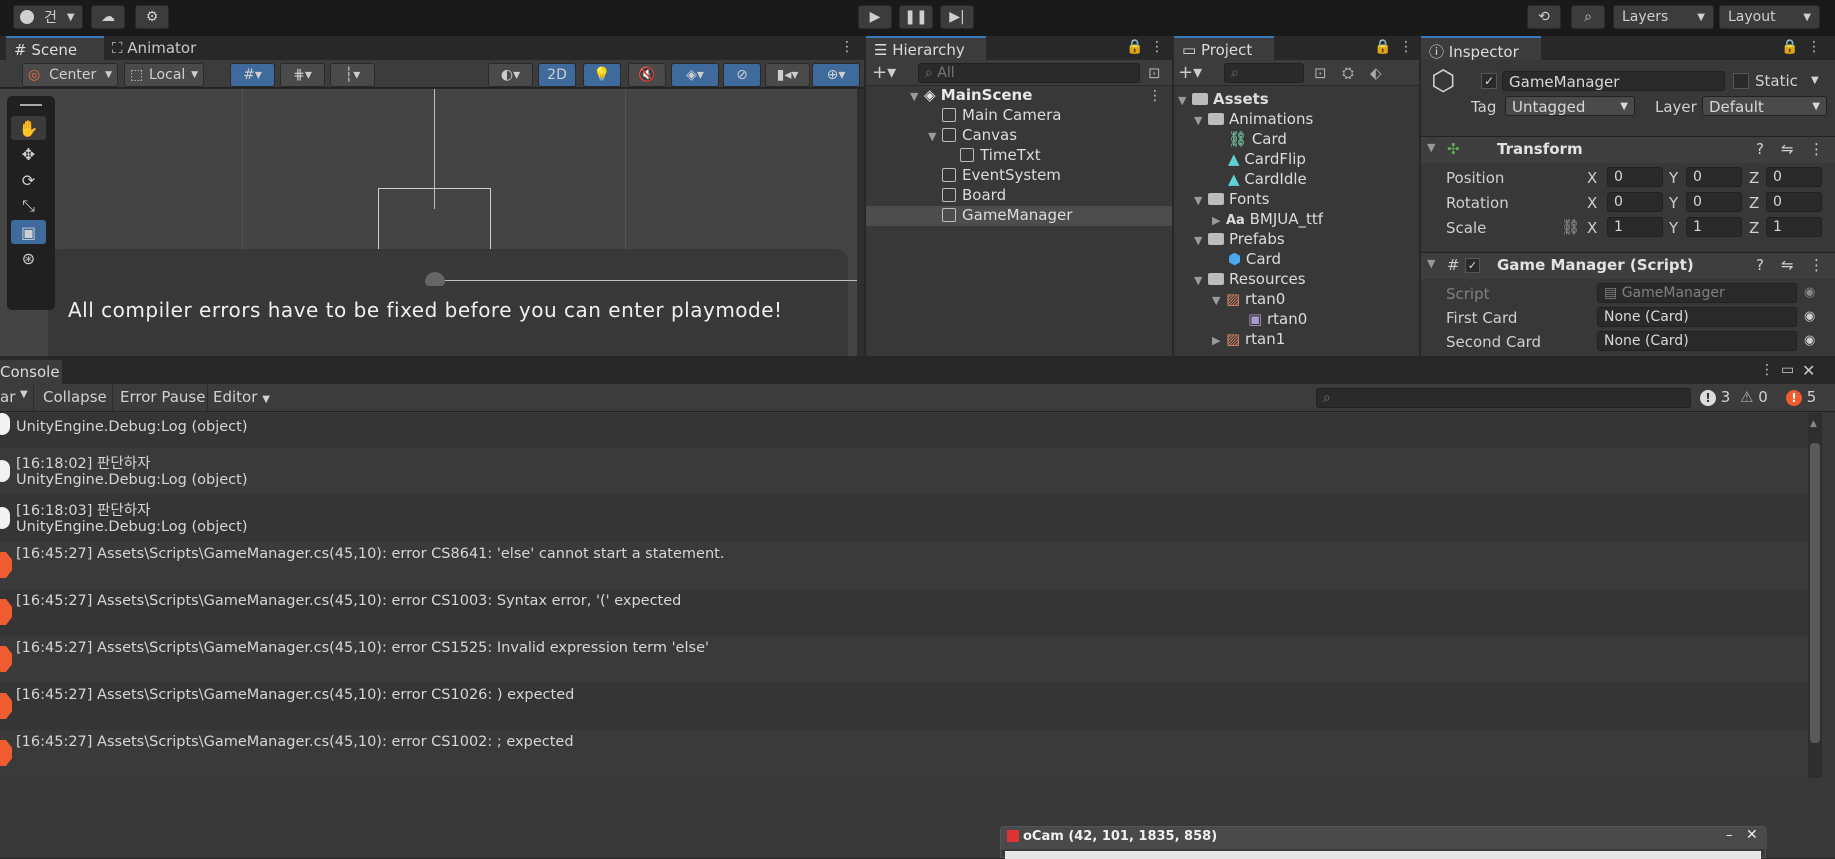 The image size is (1835, 859). I want to click on ocam-titlebar: oCam (42, 101, 1835, 858) – ✕, so click(1384, 838).